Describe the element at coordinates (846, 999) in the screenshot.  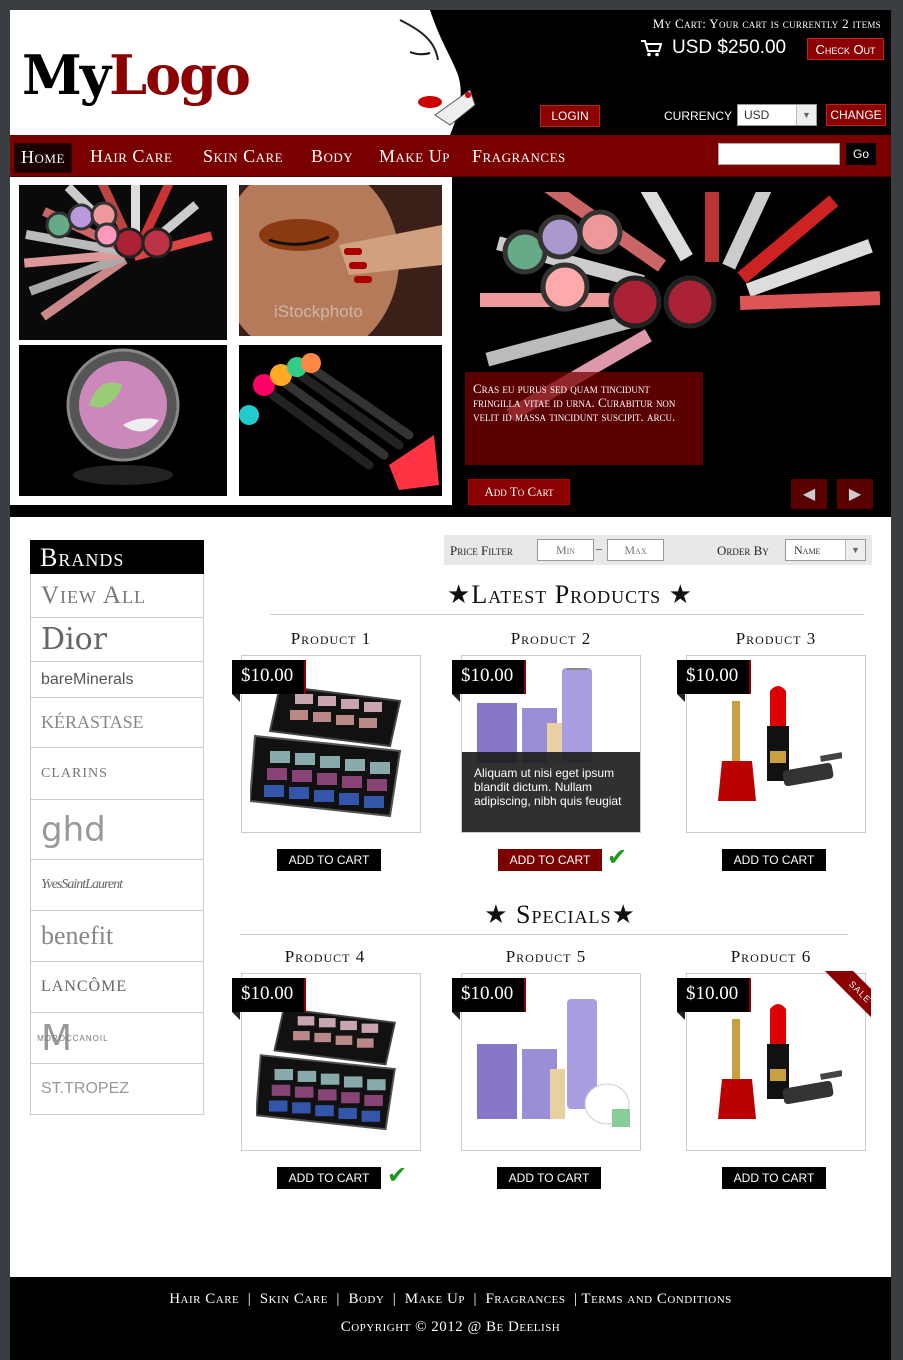
I see `sale-badge: SALE` at that location.